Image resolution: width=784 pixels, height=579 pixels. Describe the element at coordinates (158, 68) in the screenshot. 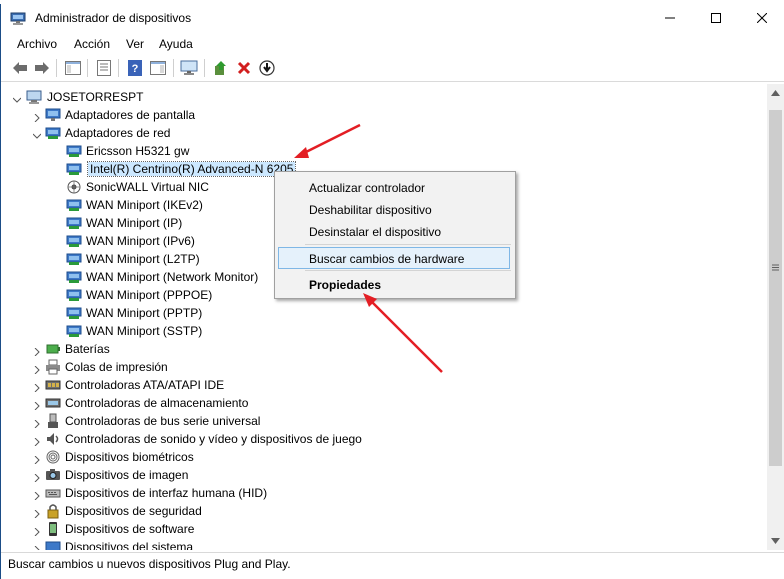

I see `action-pane-icon` at that location.